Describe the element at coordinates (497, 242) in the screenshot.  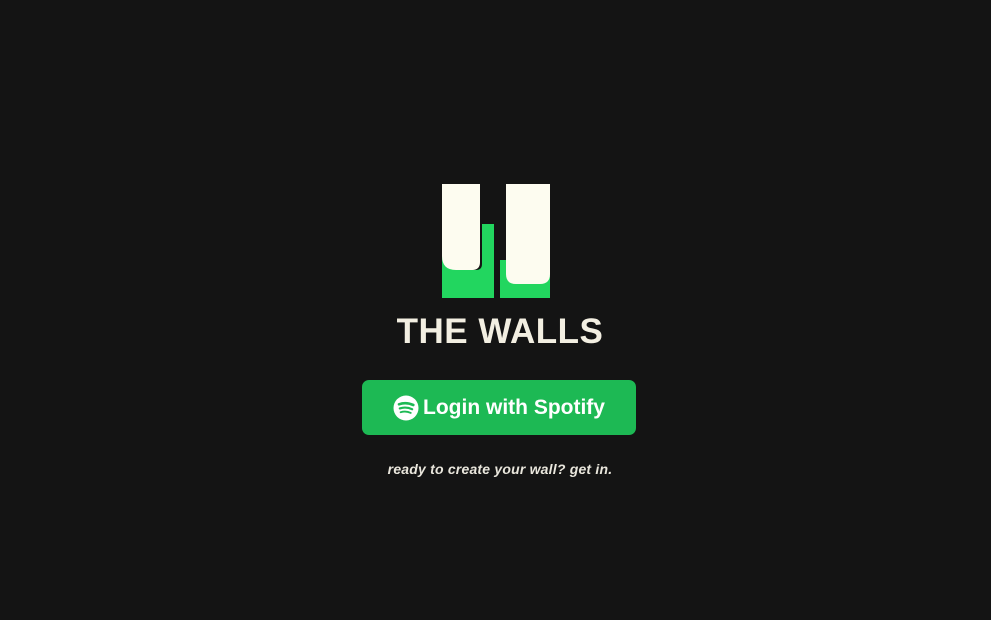
I see `walls-logo-icon` at that location.